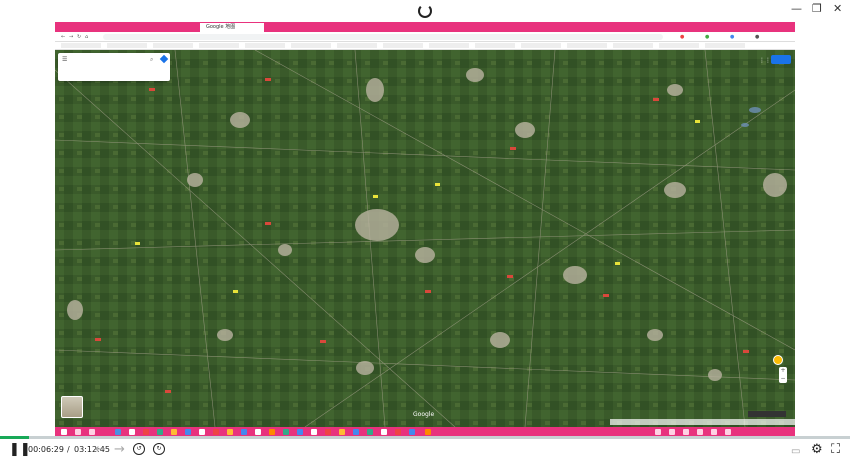 This screenshot has width=850, height=460. I want to click on minimize-icon: —, so click(796, 9).